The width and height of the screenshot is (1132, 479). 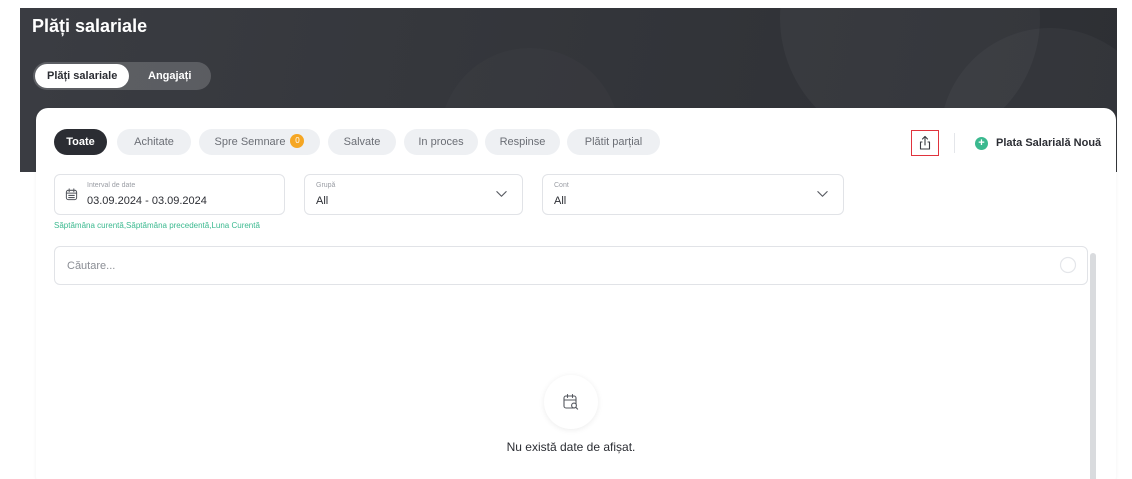 I want to click on group-label: Grupă, so click(x=326, y=185).